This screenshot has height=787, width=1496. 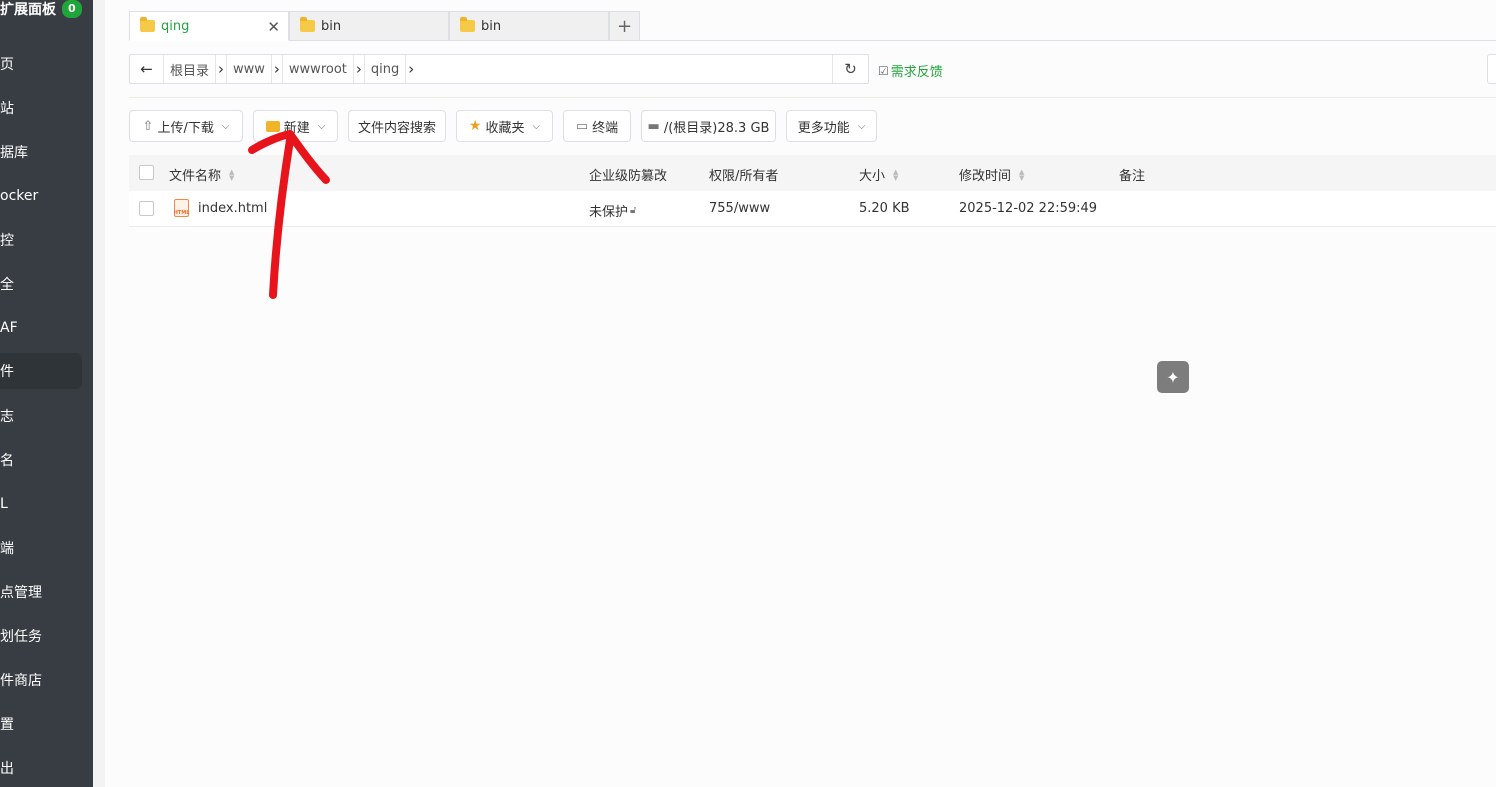 What do you see at coordinates (41, 108) in the screenshot?
I see `sidebar-item-website: 站` at bounding box center [41, 108].